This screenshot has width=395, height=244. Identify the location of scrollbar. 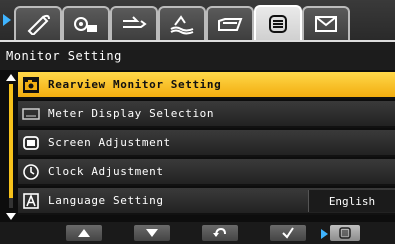
(11, 146).